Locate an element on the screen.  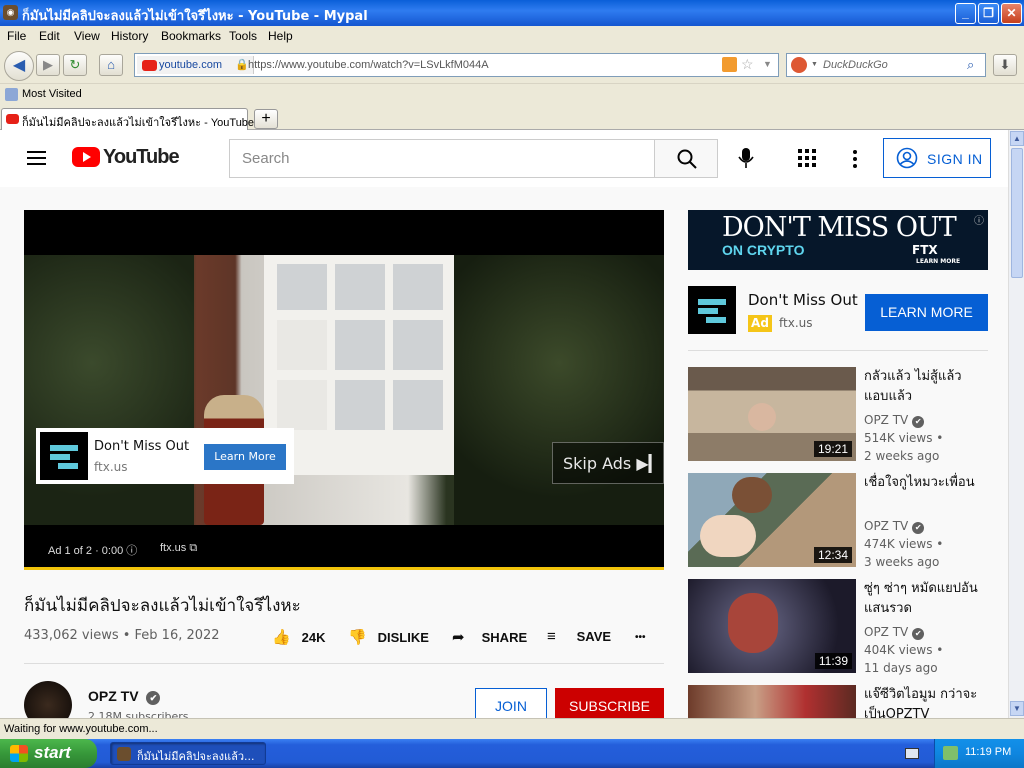
close-button: ✕ is located at coordinates (1011, 13).